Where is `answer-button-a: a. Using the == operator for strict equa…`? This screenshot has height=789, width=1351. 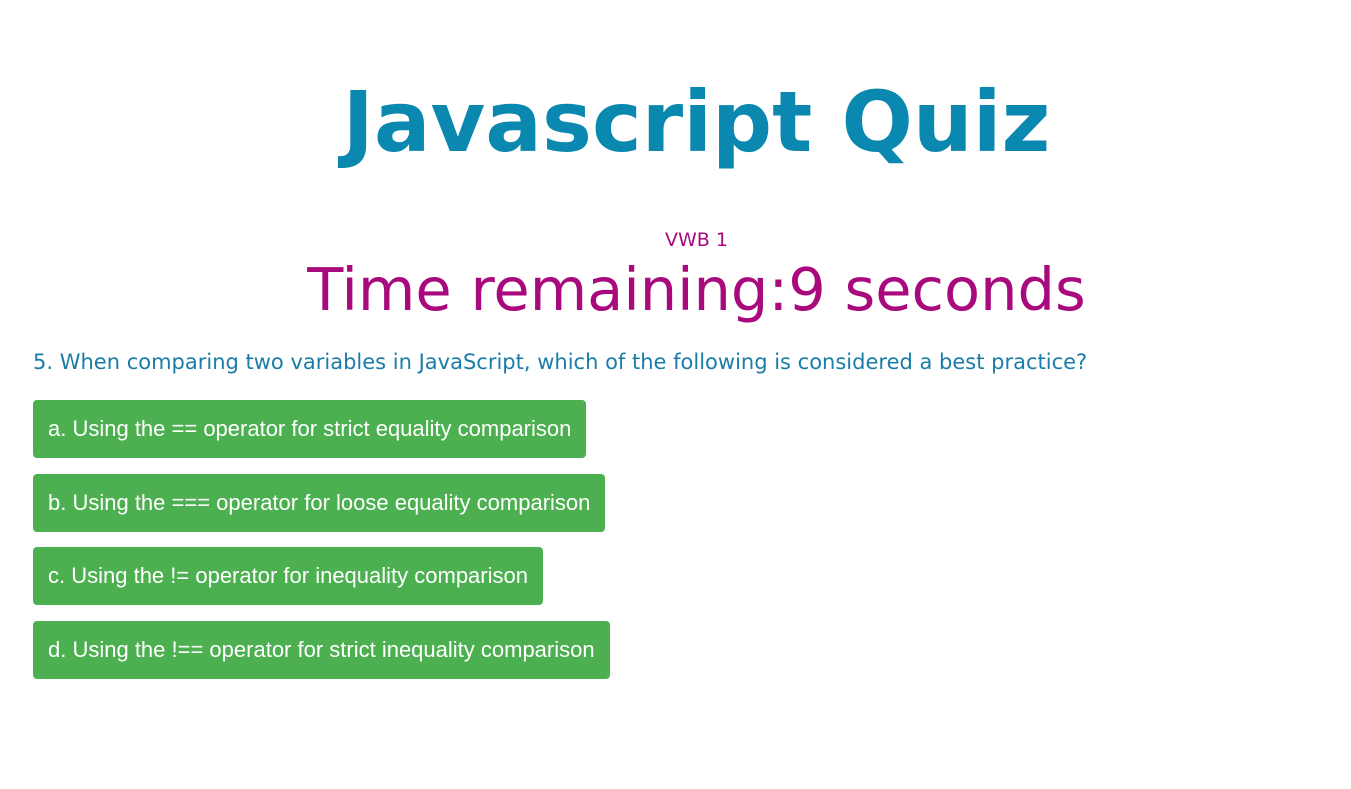
answer-button-a: a. Using the == operator for strict equa… is located at coordinates (310, 429).